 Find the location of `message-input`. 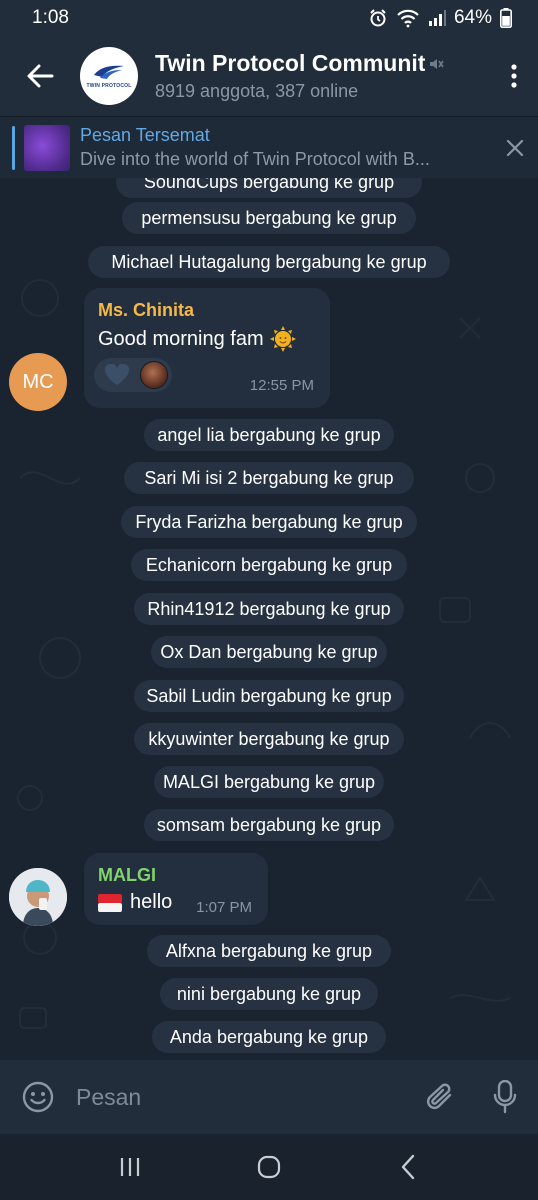

message-input is located at coordinates (242, 1097).